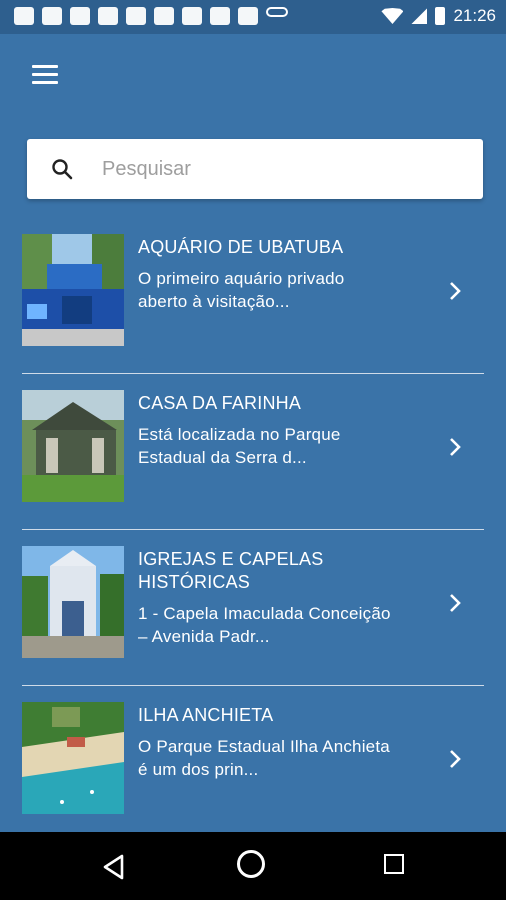 The width and height of the screenshot is (506, 900). What do you see at coordinates (231, 570) in the screenshot?
I see `item-title: IGREJAS E CAPELAS HISTÓRICAS` at bounding box center [231, 570].